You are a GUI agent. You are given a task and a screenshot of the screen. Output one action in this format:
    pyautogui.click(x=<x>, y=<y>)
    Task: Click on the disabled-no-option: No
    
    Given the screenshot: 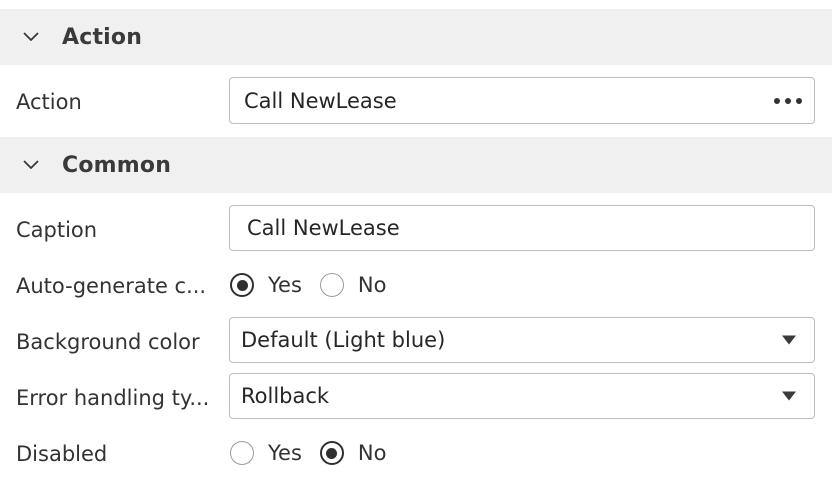 What is the action you would take?
    pyautogui.click(x=353, y=453)
    